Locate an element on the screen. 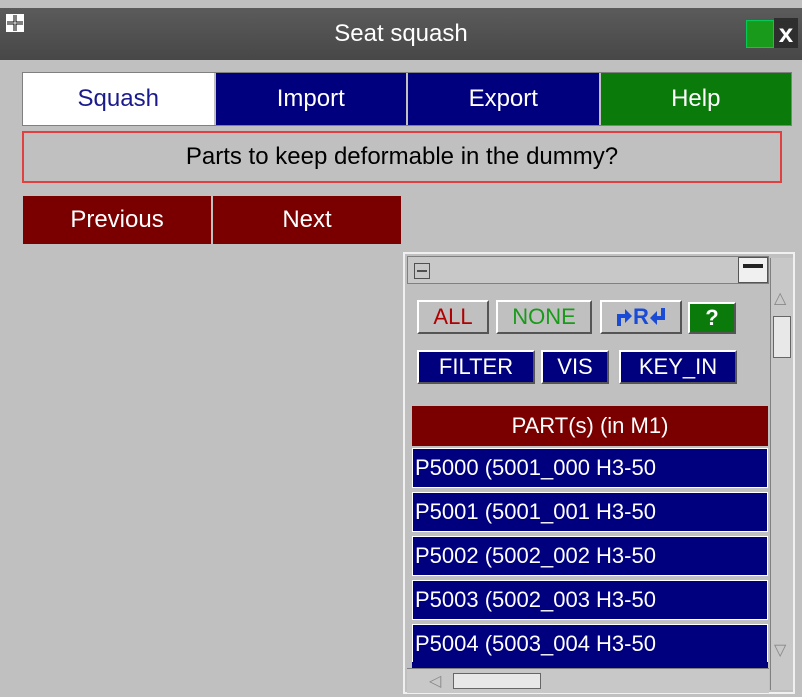  maximize-button is located at coordinates (753, 270).